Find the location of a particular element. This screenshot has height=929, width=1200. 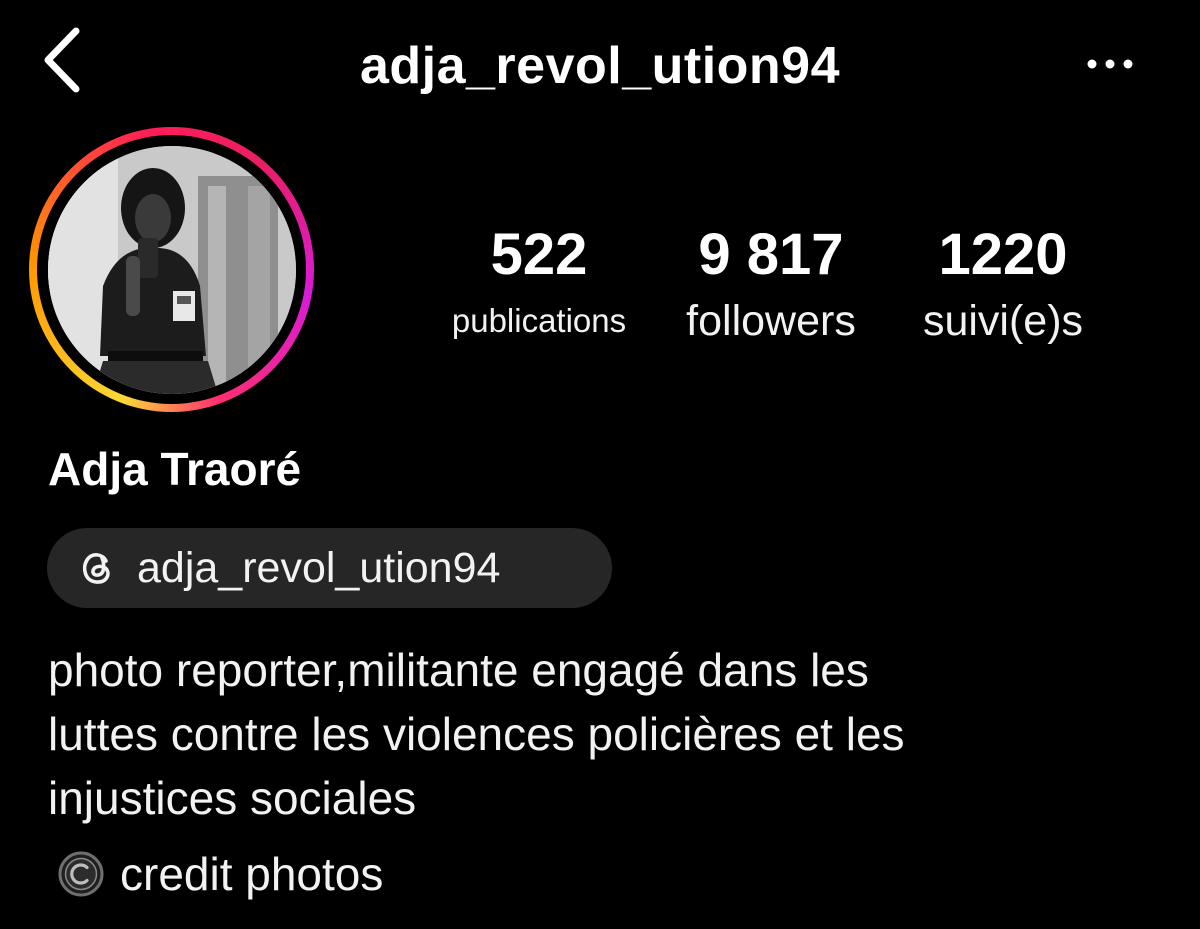

story-ring is located at coordinates (171, 269).